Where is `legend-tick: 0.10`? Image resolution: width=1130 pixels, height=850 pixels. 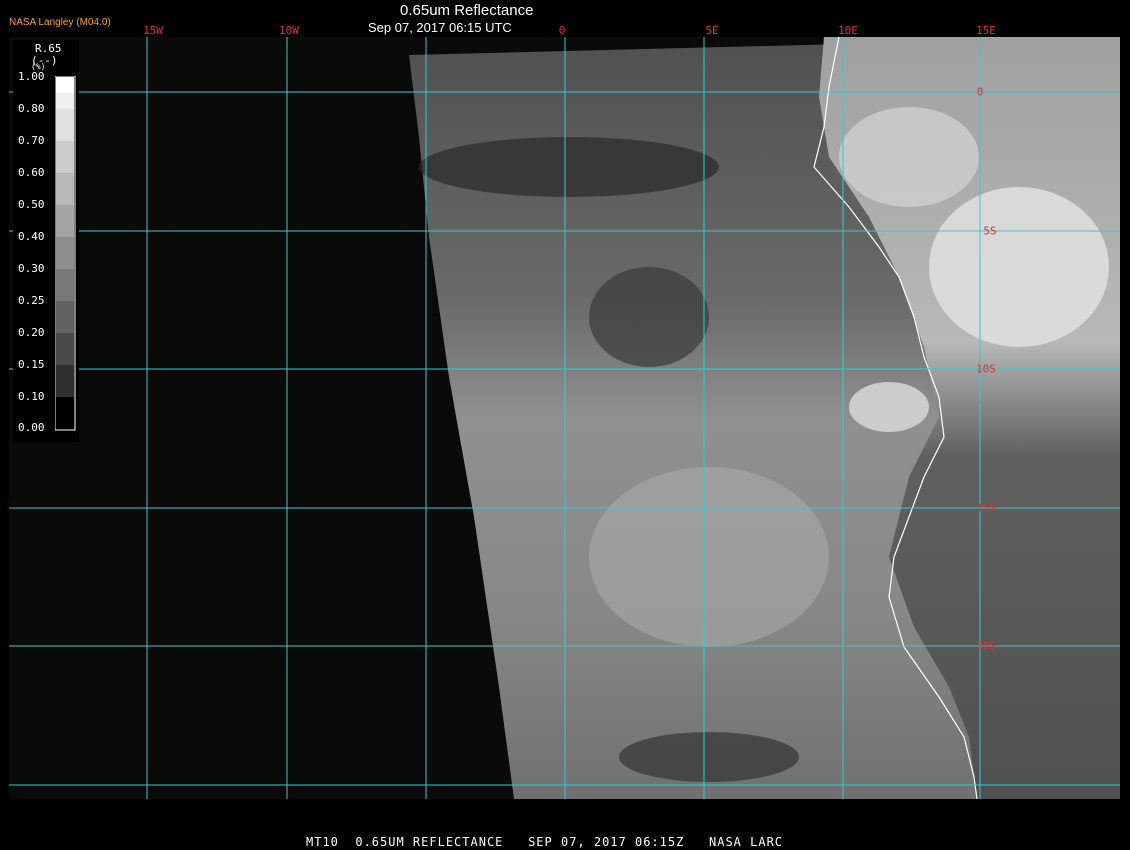
legend-tick: 0.10 is located at coordinates (31, 396).